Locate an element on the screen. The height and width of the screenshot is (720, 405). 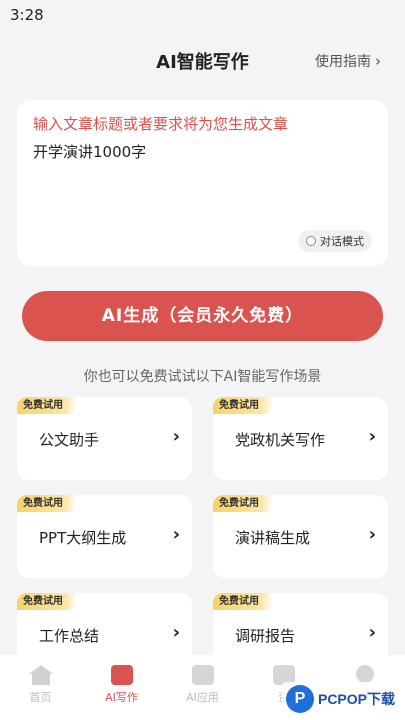
tab-ai-write: AI写作 is located at coordinates (121, 685).